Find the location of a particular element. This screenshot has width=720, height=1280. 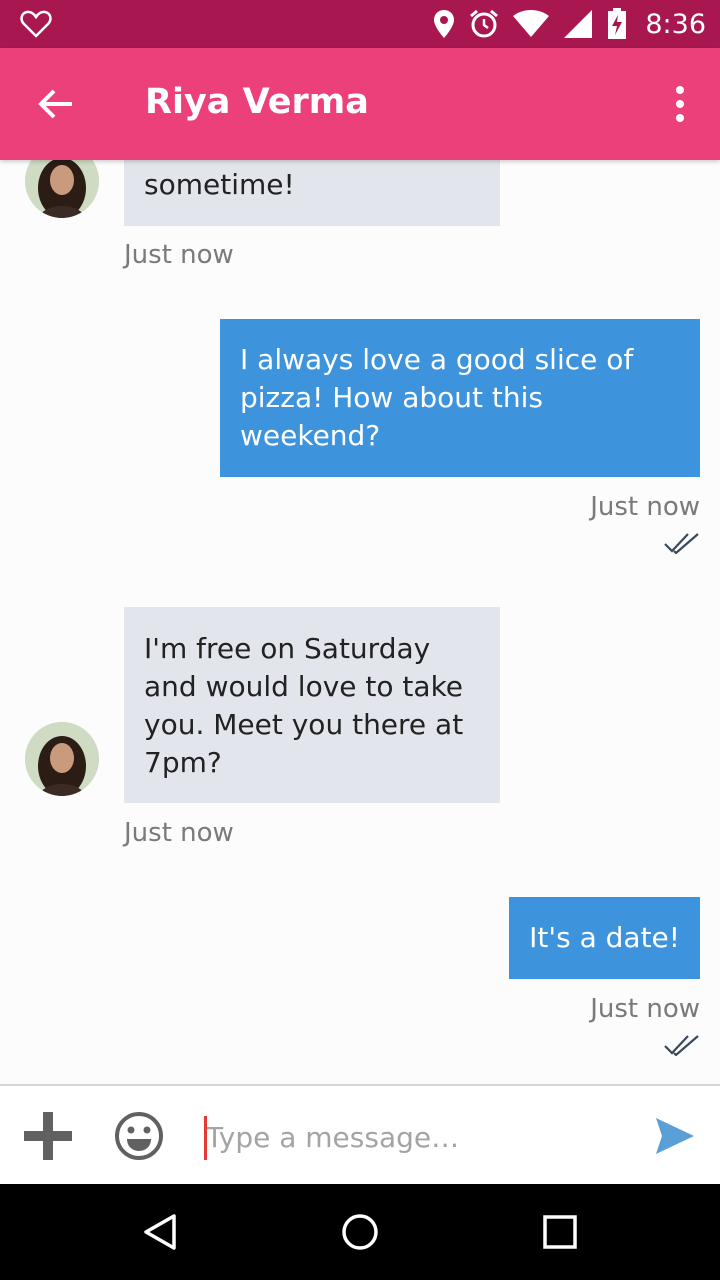

status-time: 8:36 is located at coordinates (675, 24).